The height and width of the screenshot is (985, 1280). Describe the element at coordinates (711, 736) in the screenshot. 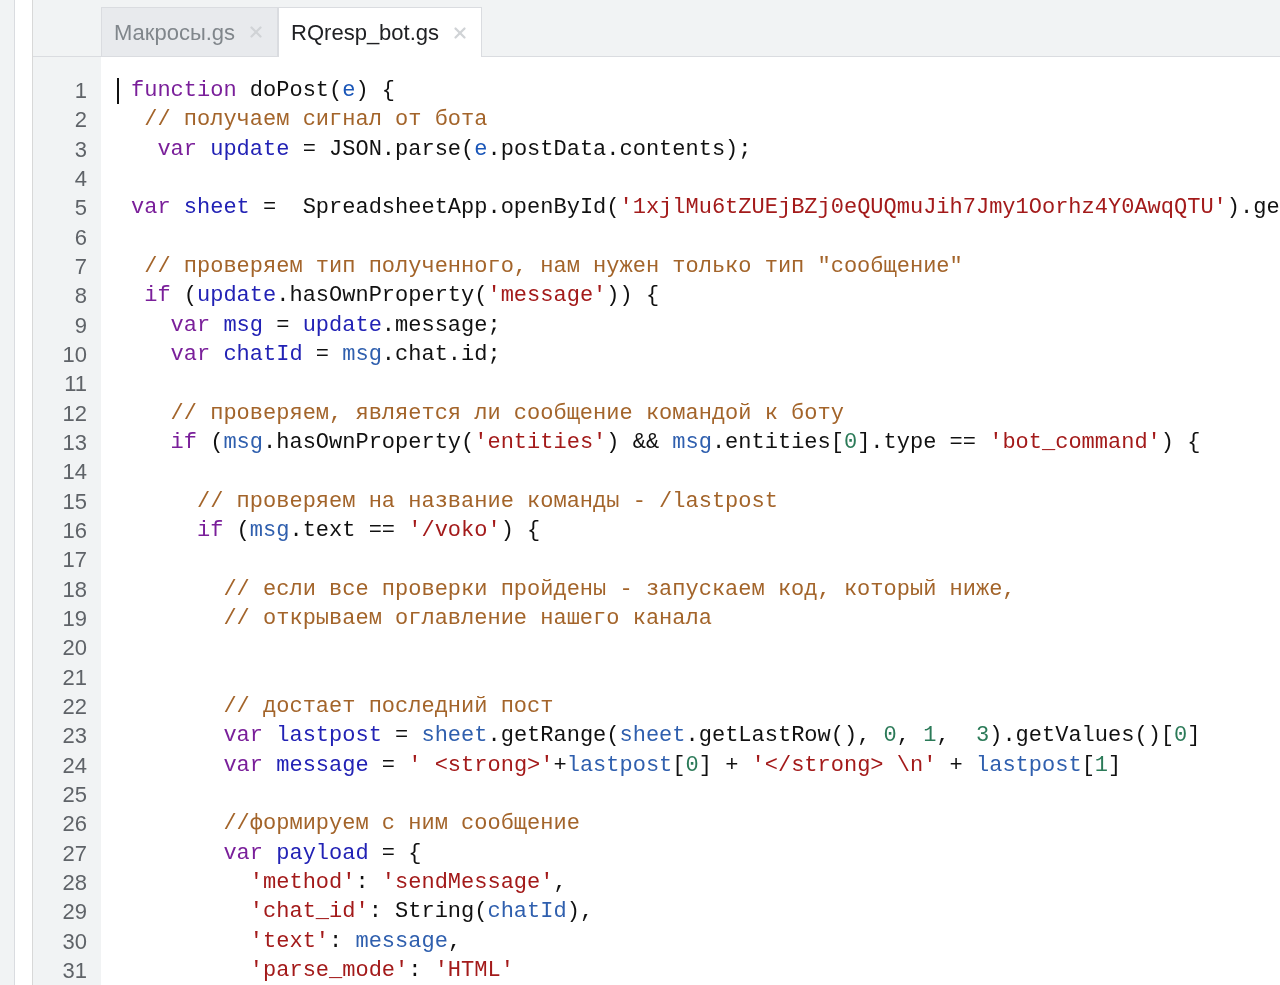

I see `code-line: var lastpost = sheet.getRange(sheet.getLastRow(), 0, 1, 3).getValues()[0]` at that location.